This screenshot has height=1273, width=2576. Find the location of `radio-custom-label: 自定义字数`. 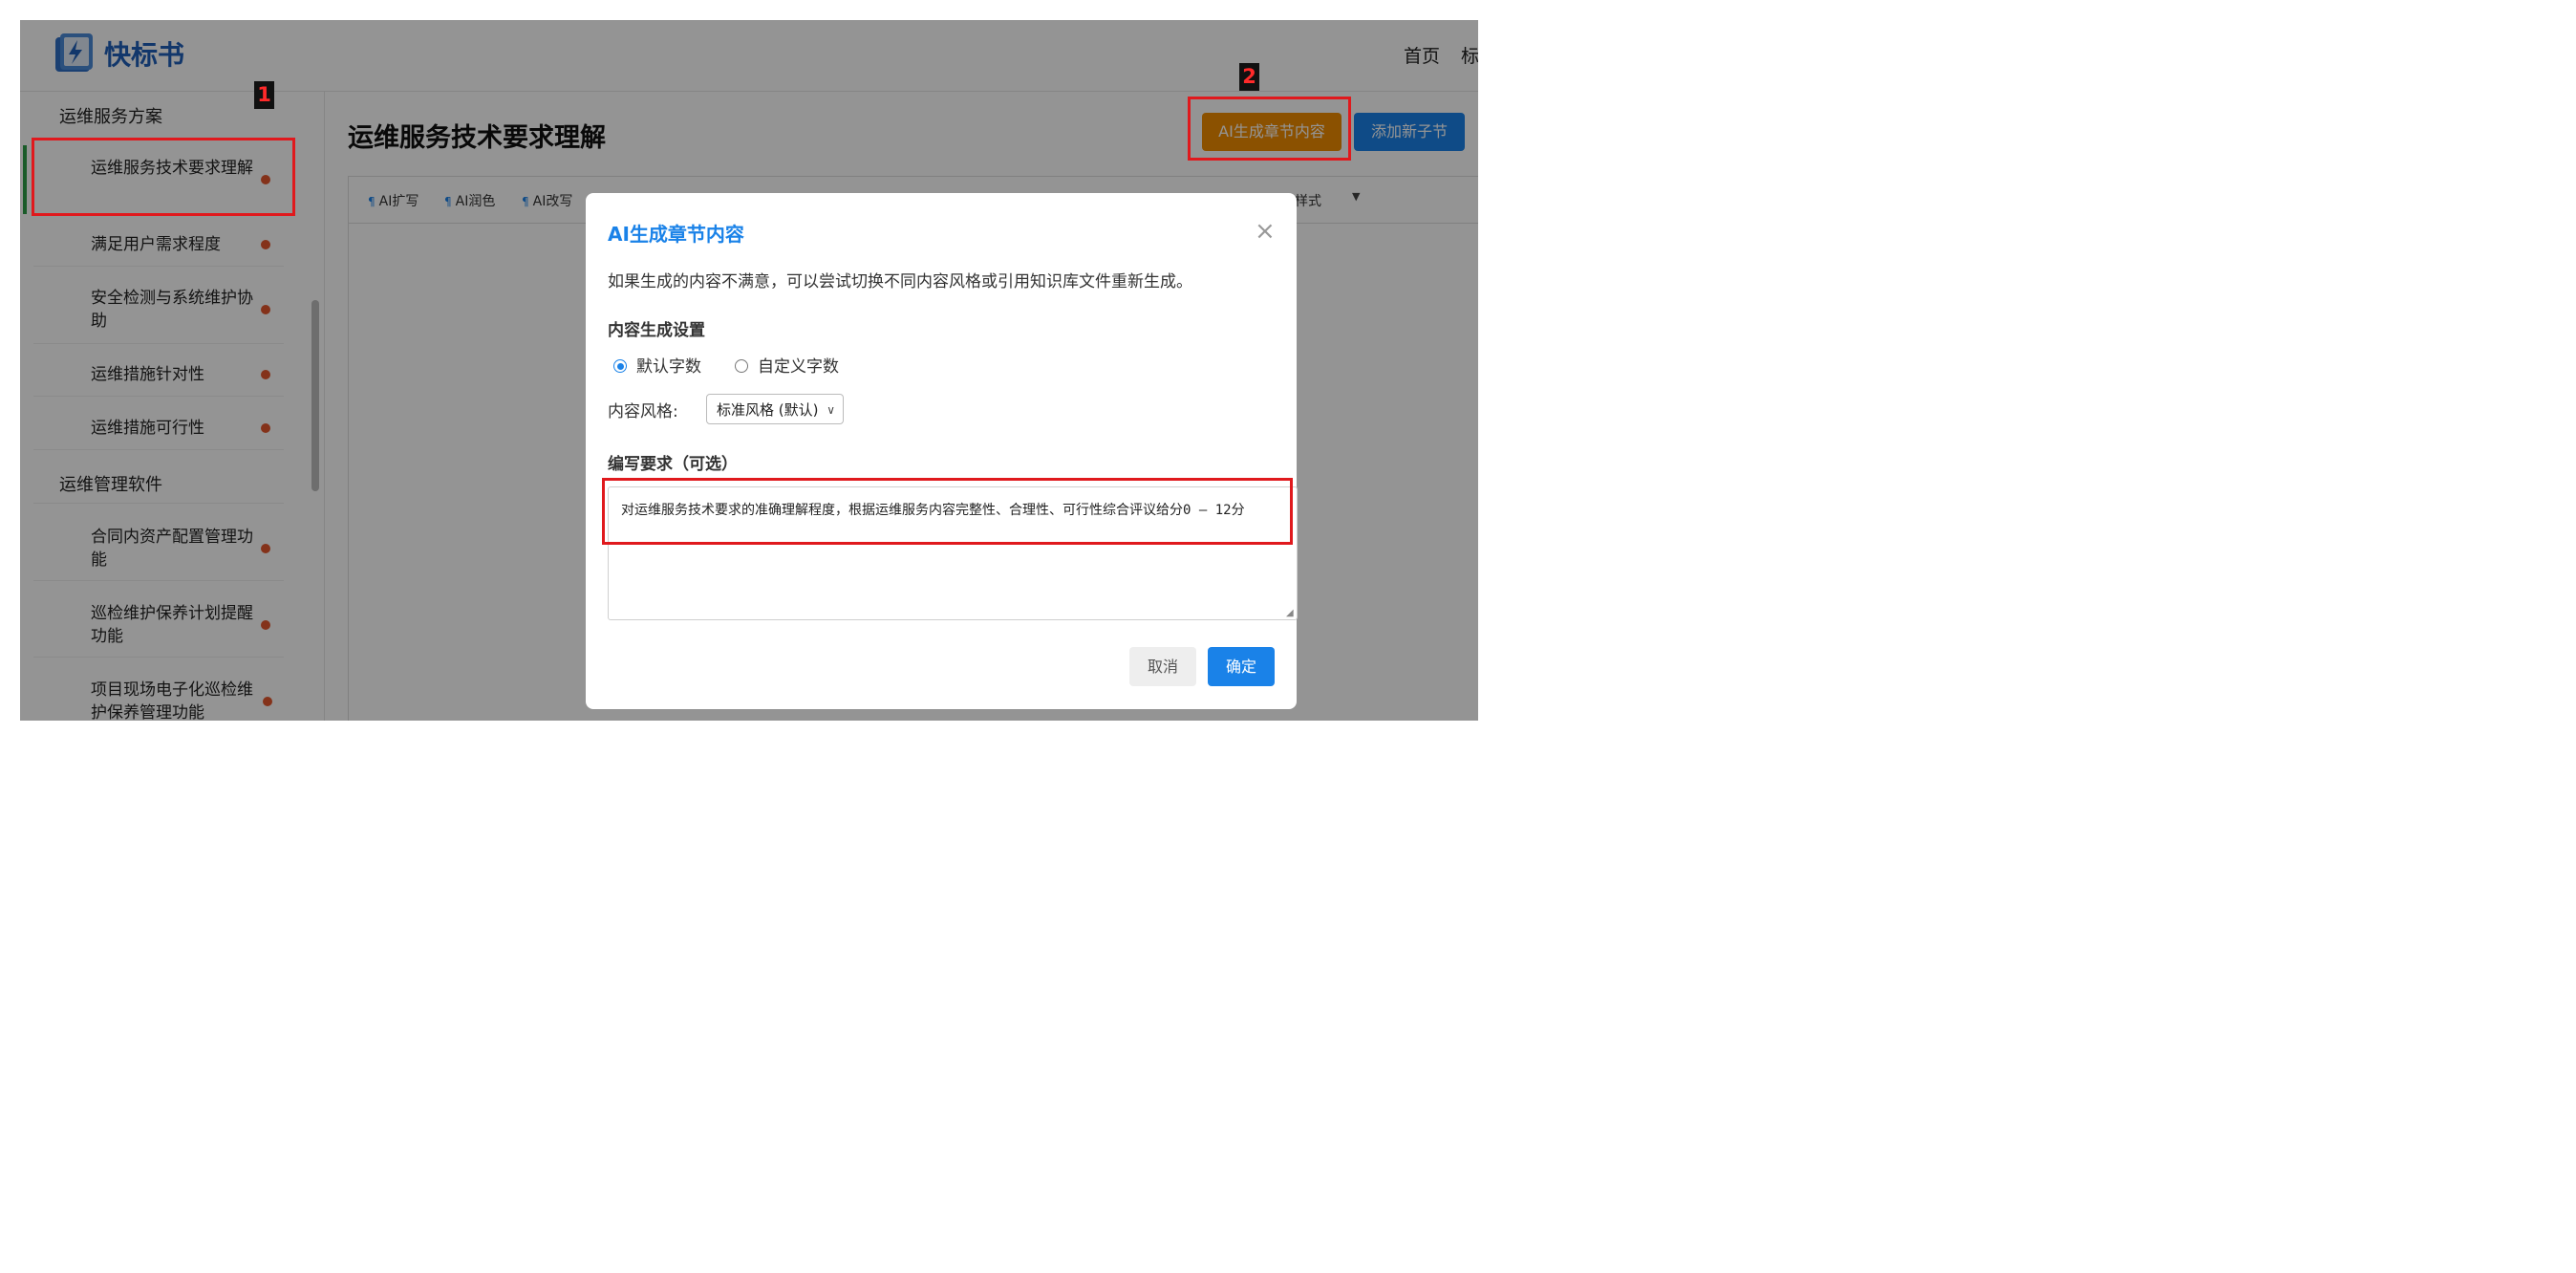

radio-custom-label: 自定义字数 is located at coordinates (798, 367).